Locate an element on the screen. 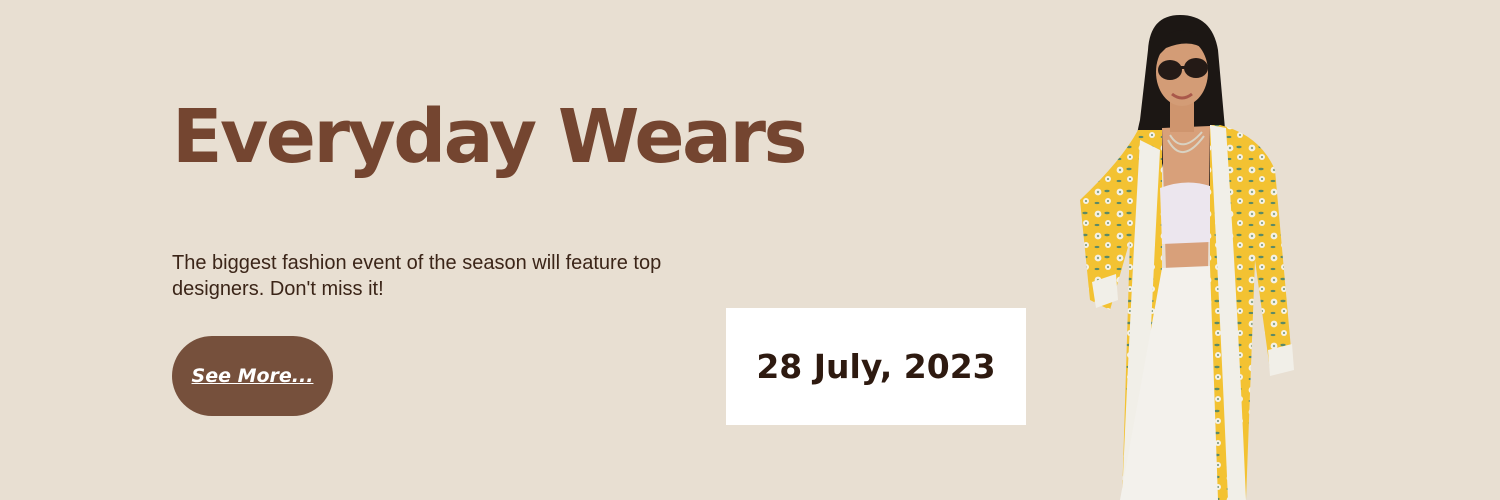 The width and height of the screenshot is (1500, 500). event-date-card: 28 July, 2023 is located at coordinates (876, 366).